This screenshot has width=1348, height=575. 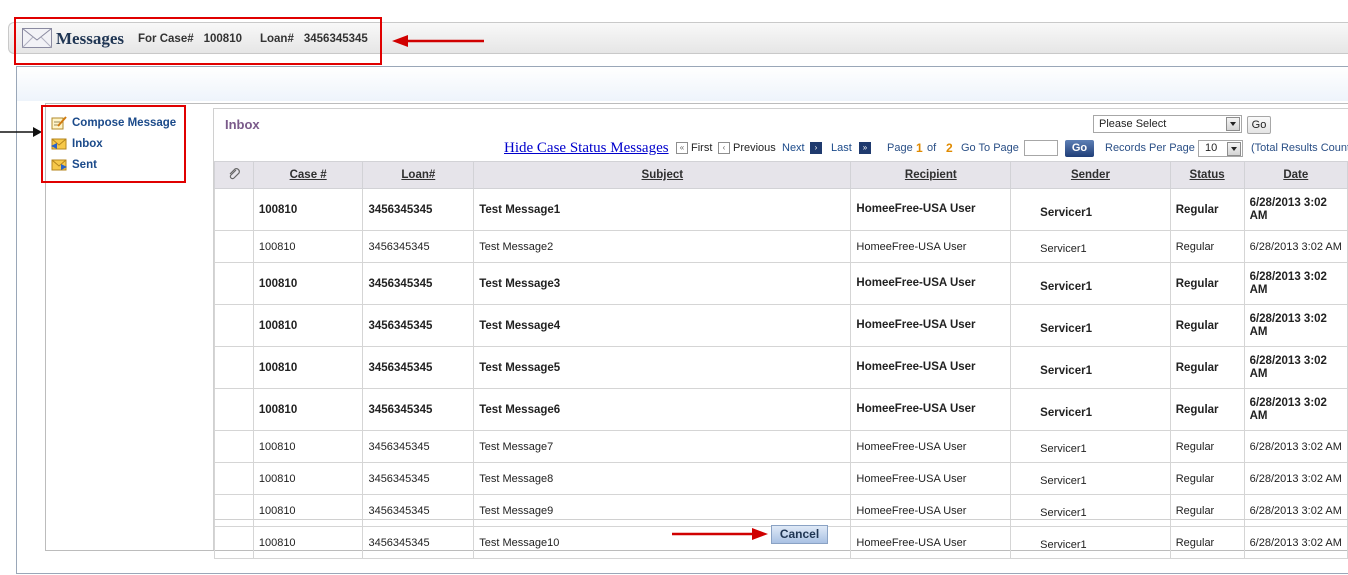 I want to click on subject-cell: Test Message9, so click(x=662, y=510).